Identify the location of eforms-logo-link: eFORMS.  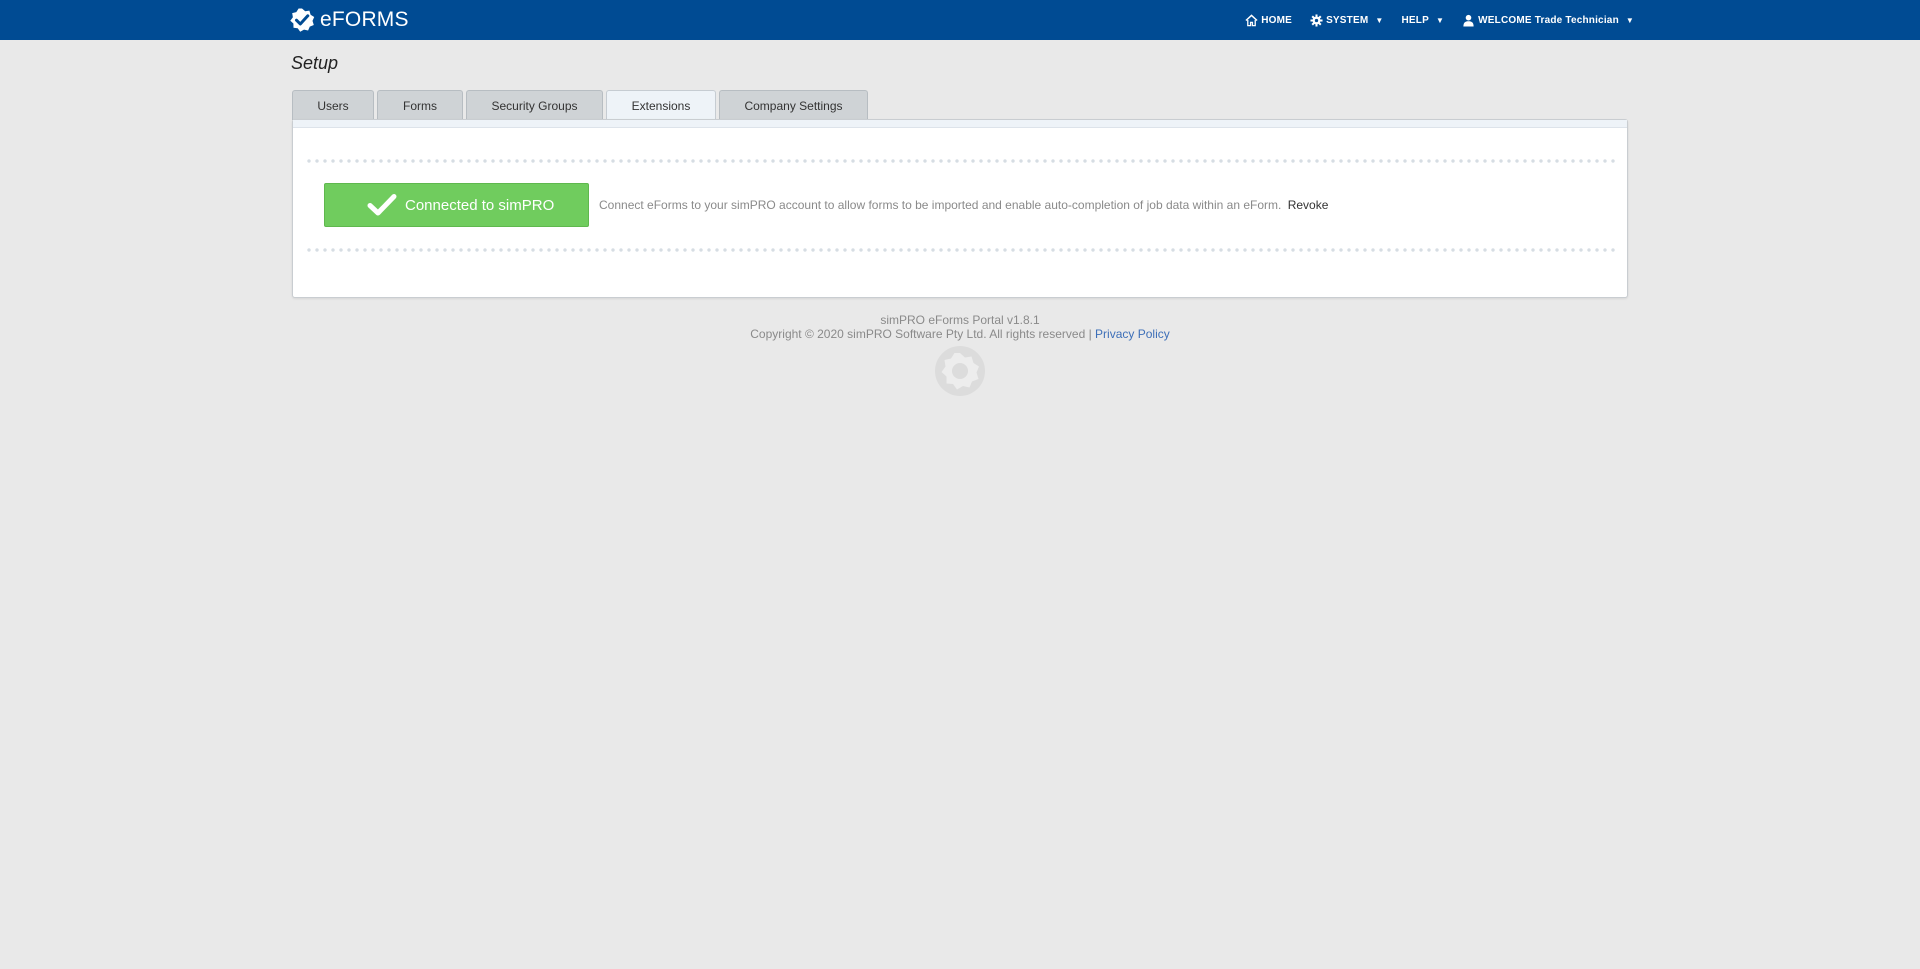
(349, 20).